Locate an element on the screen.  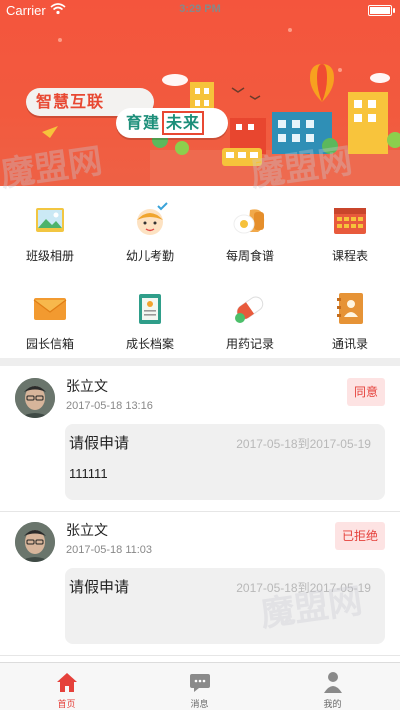
clock: 3:29 PM is located at coordinates (200, 9).